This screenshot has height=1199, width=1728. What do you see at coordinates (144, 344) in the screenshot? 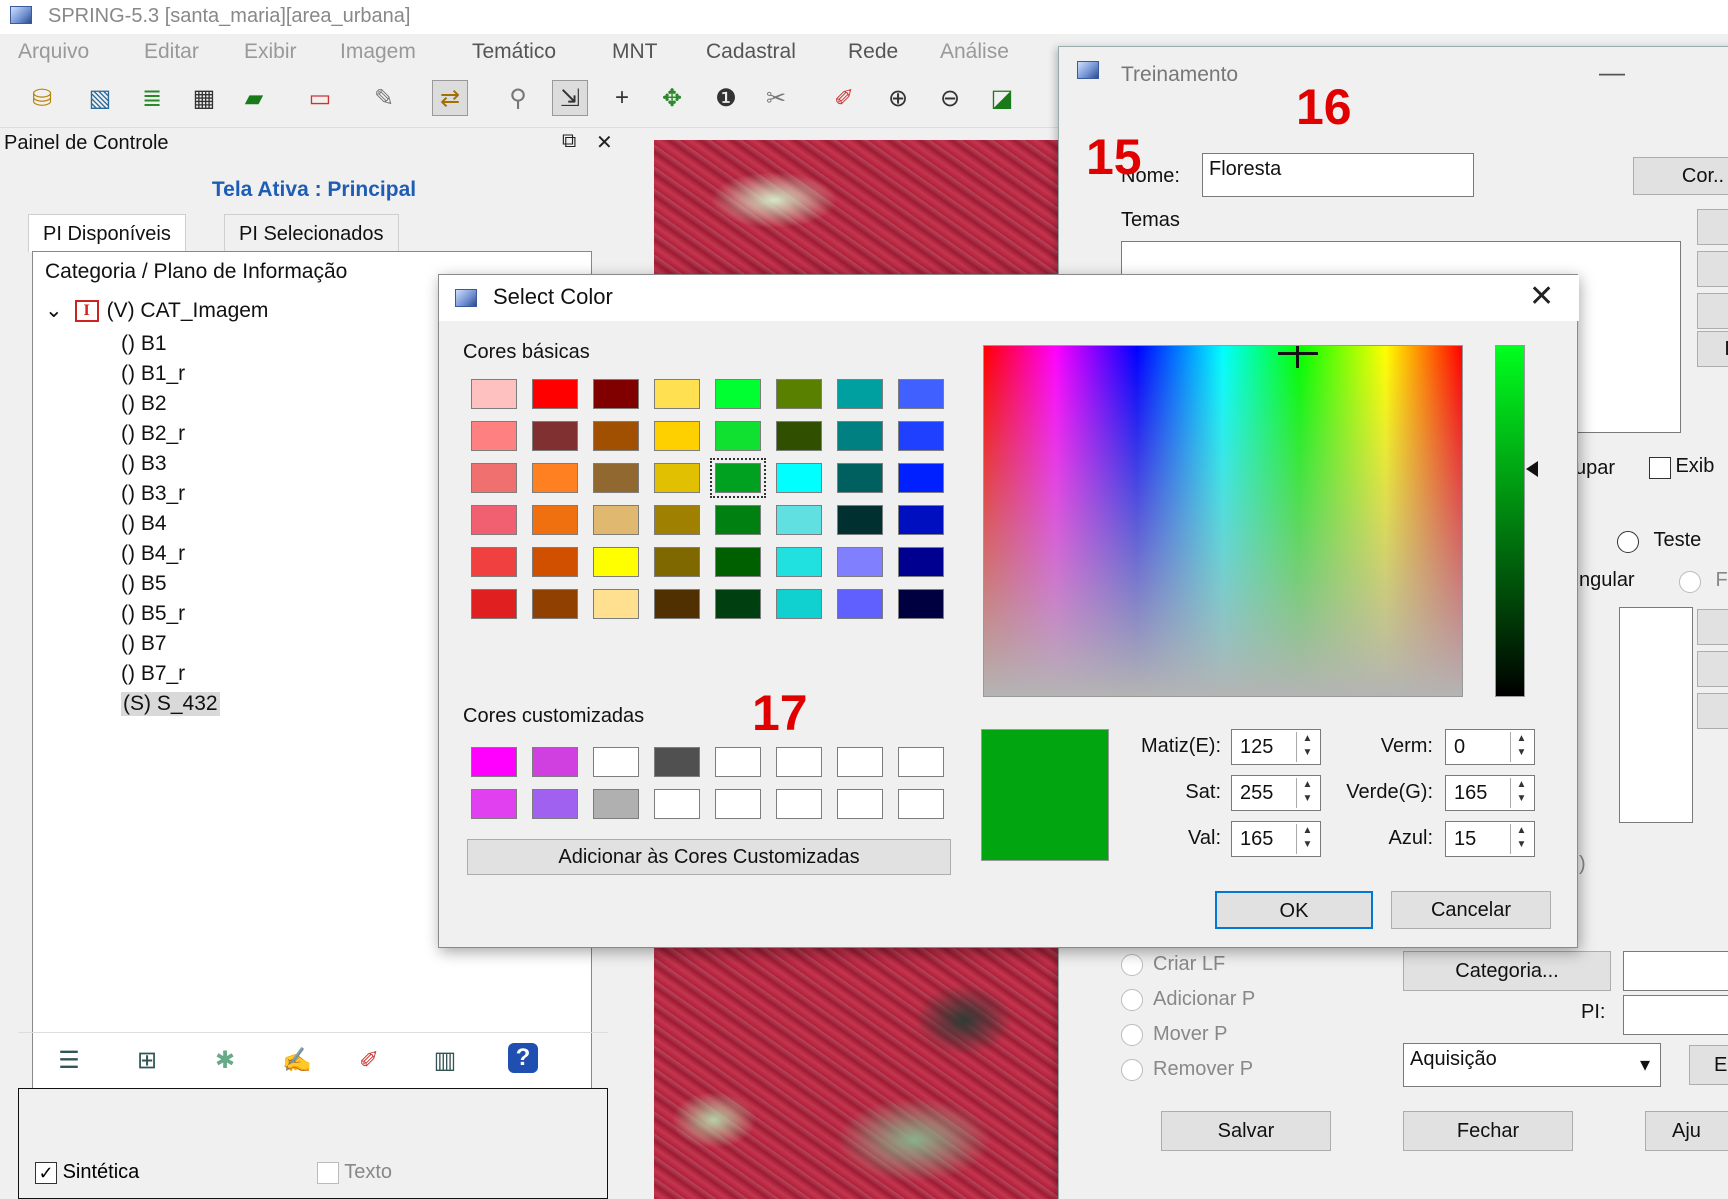
I see `layer-item: () B1` at bounding box center [144, 344].